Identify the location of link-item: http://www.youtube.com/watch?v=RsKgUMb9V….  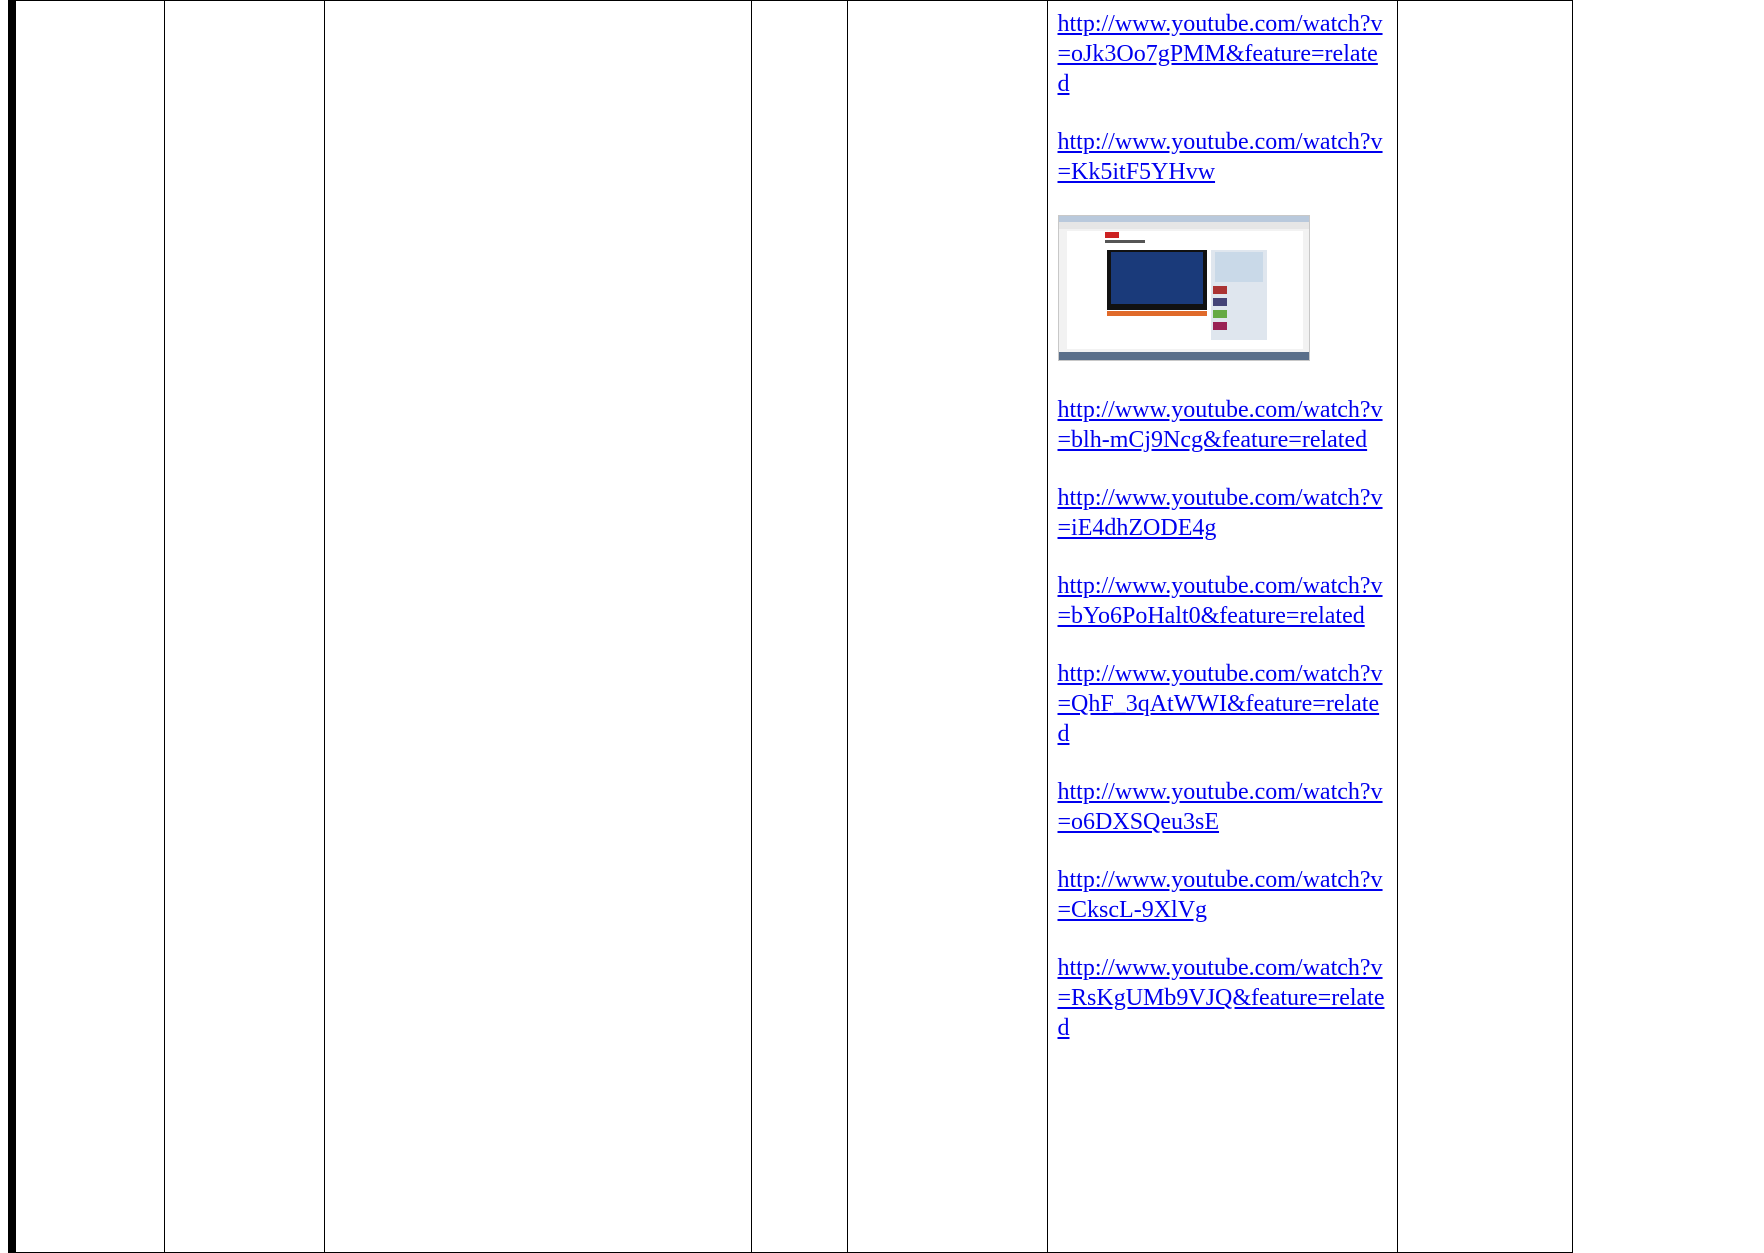
(1223, 998).